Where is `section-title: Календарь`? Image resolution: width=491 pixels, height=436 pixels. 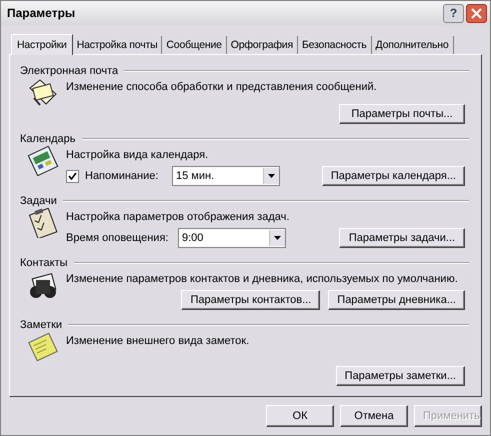 section-title: Календарь is located at coordinates (48, 138).